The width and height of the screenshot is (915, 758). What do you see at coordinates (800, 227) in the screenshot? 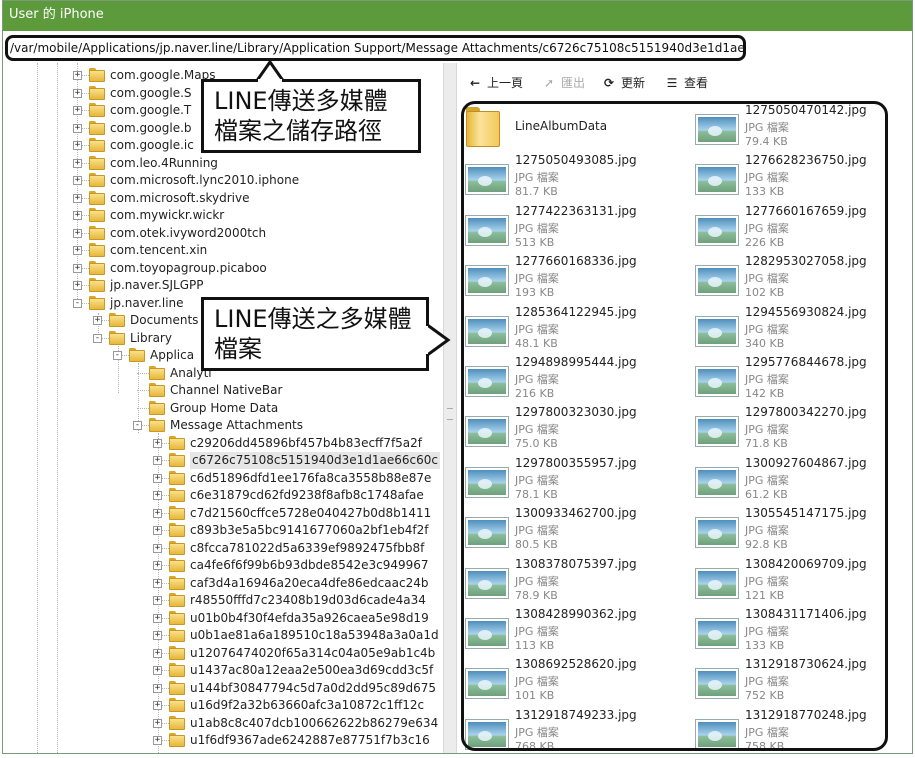
I see `file-item: 1277660167659.jpg JPG 檔案 226 KB` at bounding box center [800, 227].